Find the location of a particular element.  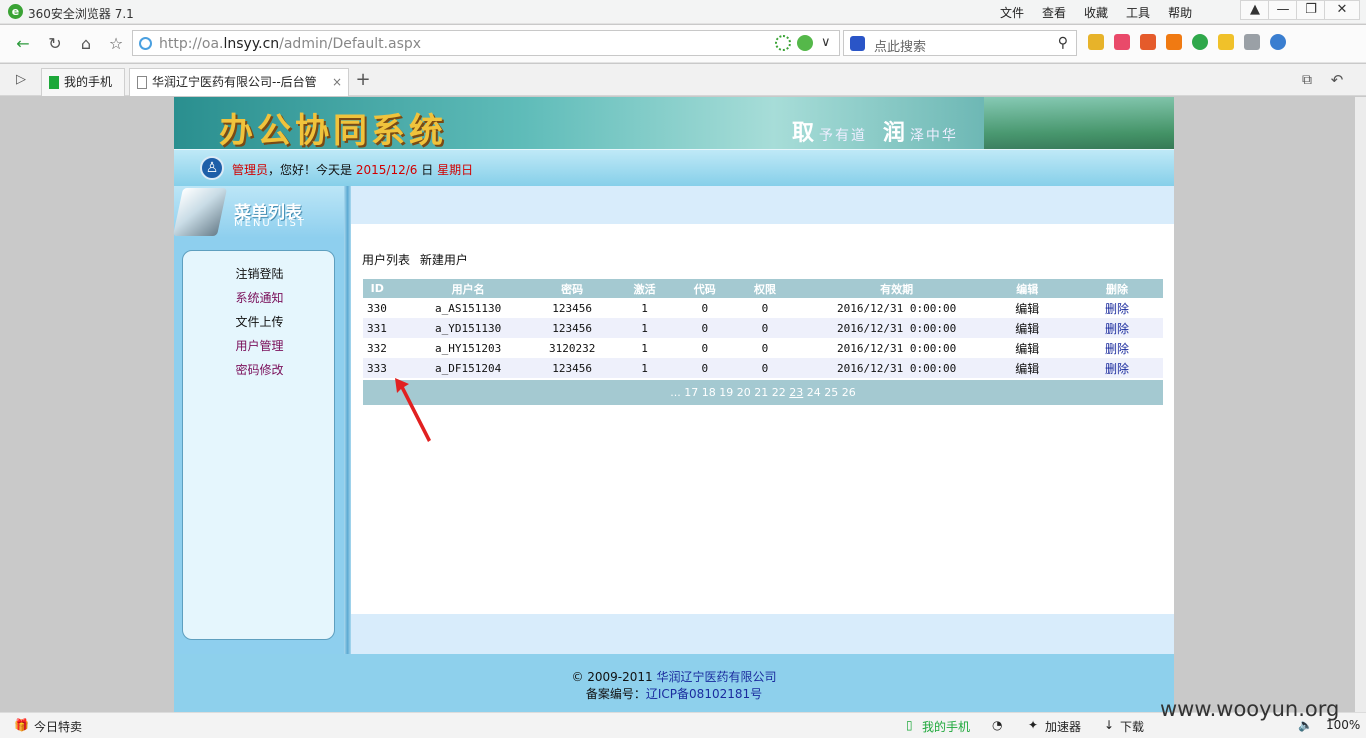

extension-icon is located at coordinates (1122, 42).